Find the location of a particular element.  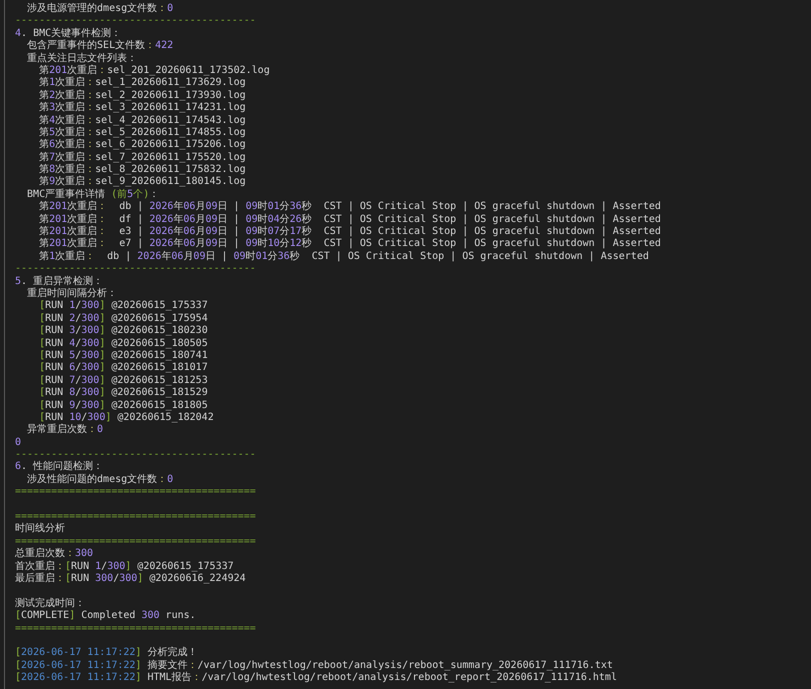

terminal-line: [COMPLETE] Completed 300 runs. is located at coordinates (105, 616).